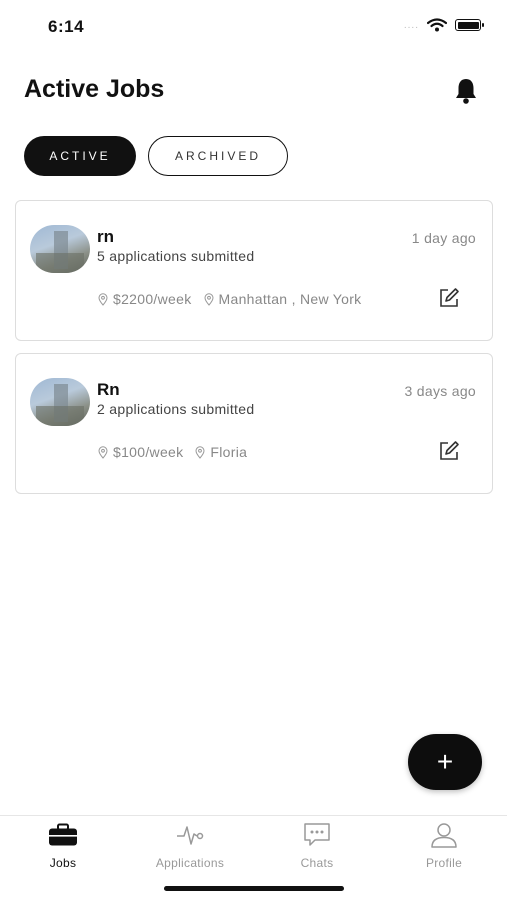 This screenshot has width=507, height=901. I want to click on job-status-tabs: ACTIVE ARCHIVED, so click(156, 156).